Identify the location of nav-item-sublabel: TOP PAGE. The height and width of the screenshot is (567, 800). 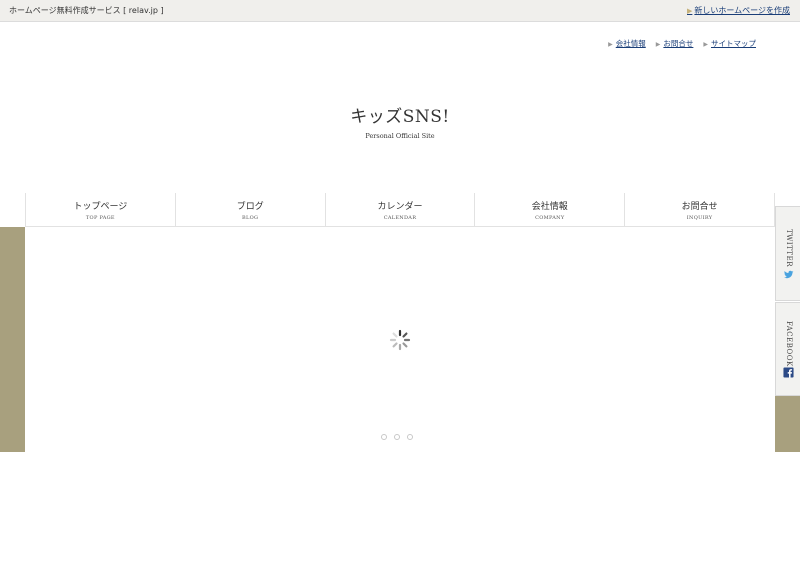
(100, 218).